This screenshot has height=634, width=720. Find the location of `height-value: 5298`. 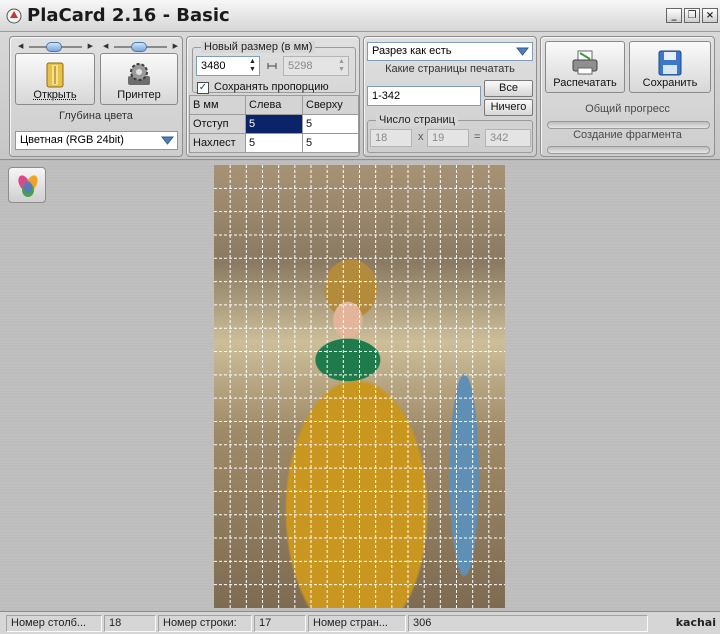

height-value: 5298 is located at coordinates (300, 66).